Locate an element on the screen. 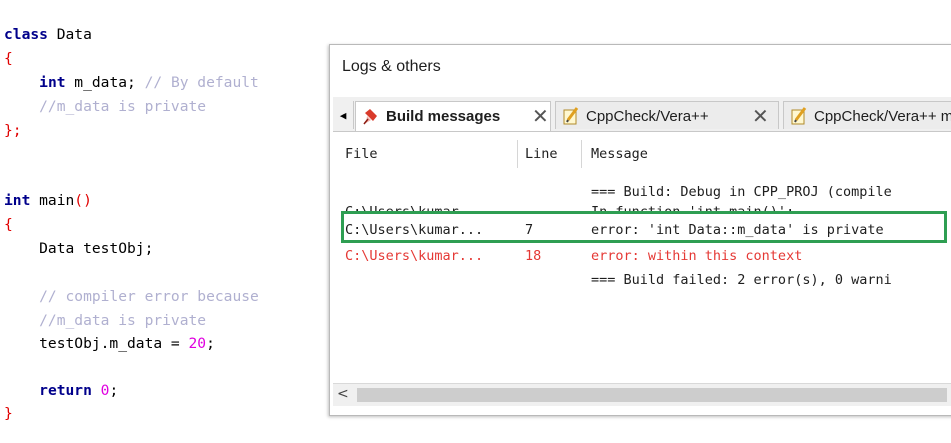  code-line: int m_data; // By default is located at coordinates (131, 83).